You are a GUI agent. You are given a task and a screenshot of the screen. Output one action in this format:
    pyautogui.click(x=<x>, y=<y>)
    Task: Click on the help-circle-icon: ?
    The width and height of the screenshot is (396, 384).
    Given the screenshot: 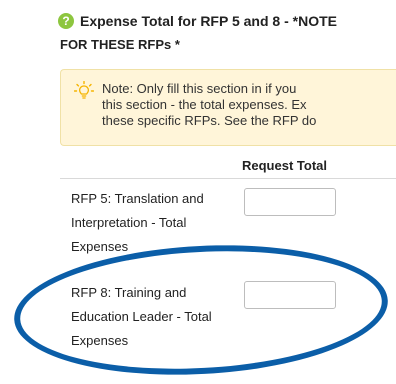 What is the action you would take?
    pyautogui.click(x=66, y=21)
    